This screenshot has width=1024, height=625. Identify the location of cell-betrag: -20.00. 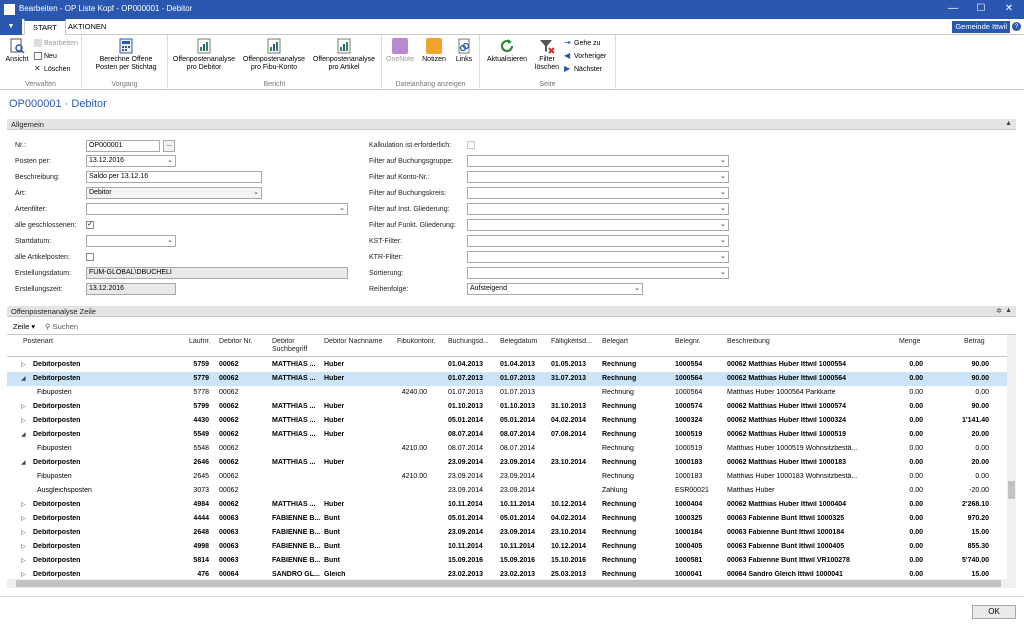
(979, 490).